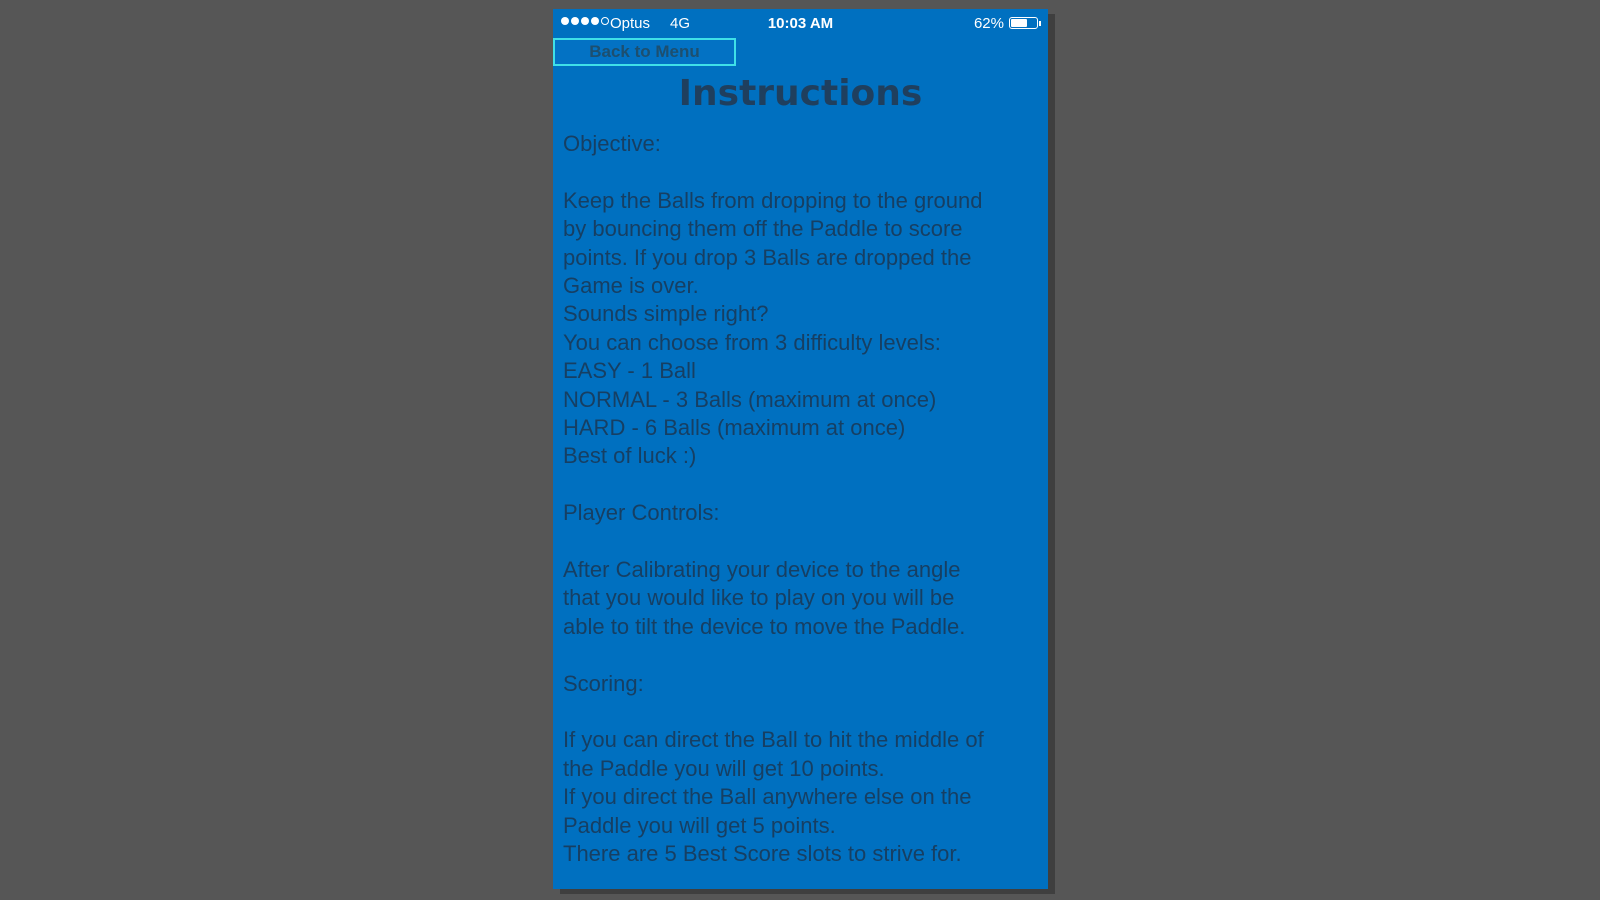  I want to click on difficulty-normal: NORMAL - 3 Balls (maximum at once), so click(750, 399).